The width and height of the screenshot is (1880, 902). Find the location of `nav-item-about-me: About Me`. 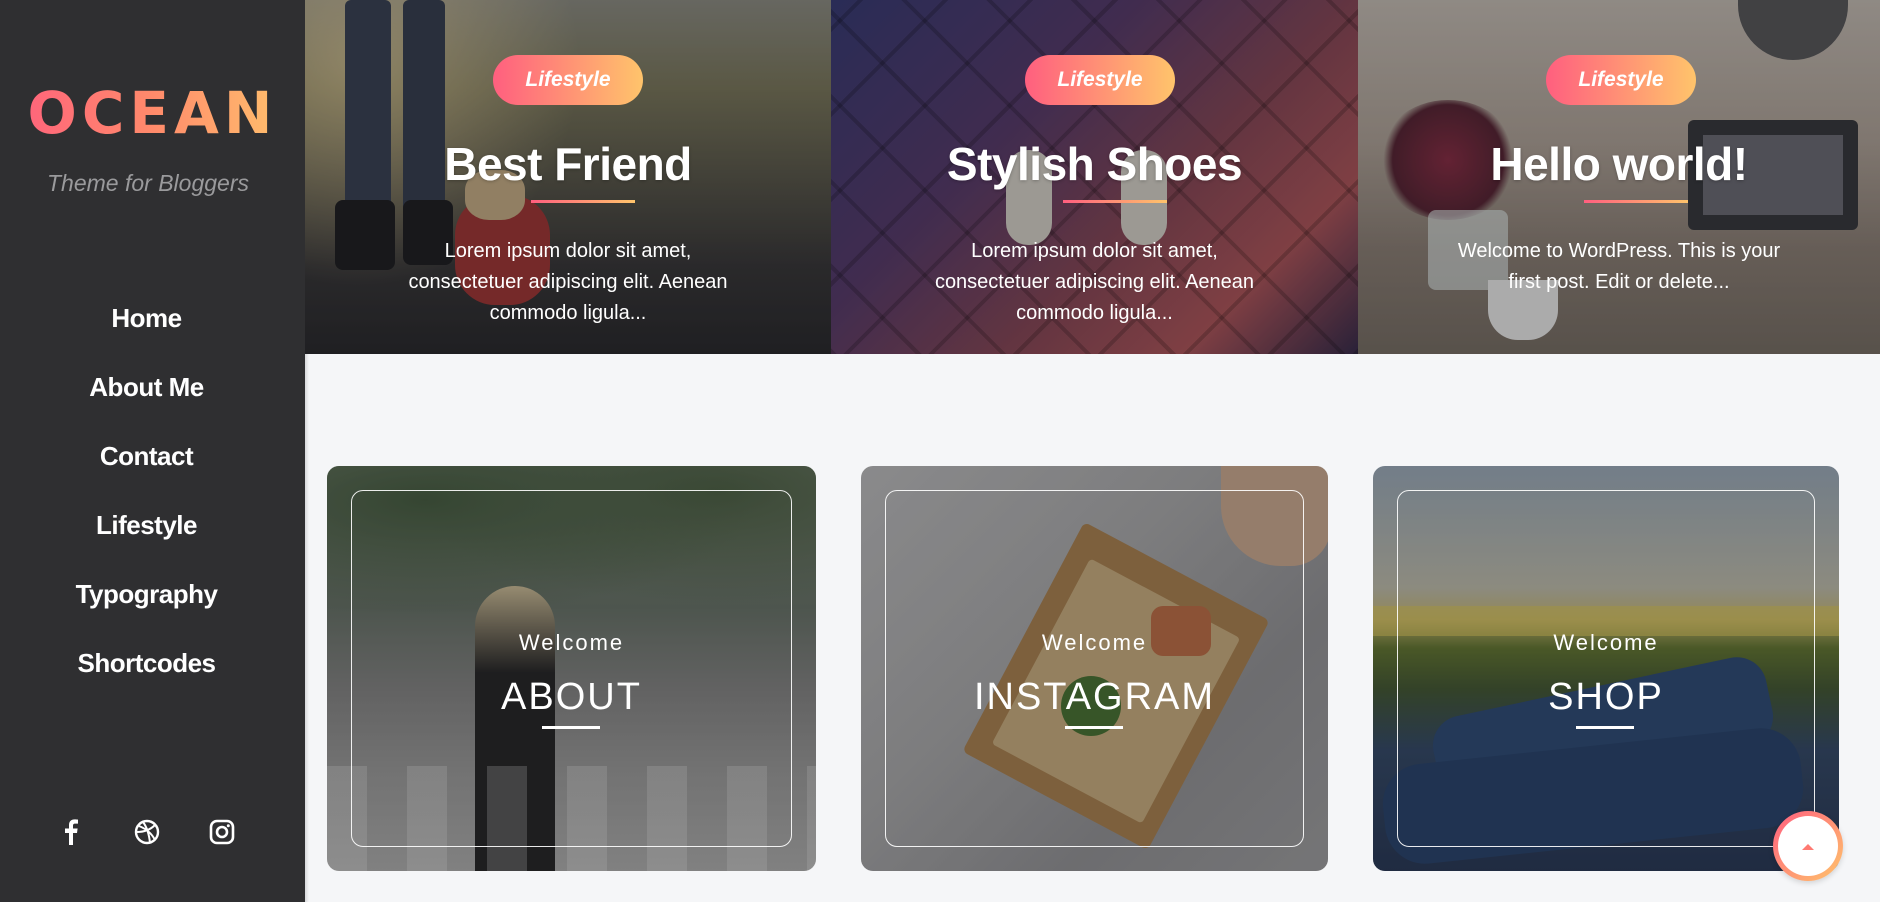

nav-item-about-me: About Me is located at coordinates (146, 393).